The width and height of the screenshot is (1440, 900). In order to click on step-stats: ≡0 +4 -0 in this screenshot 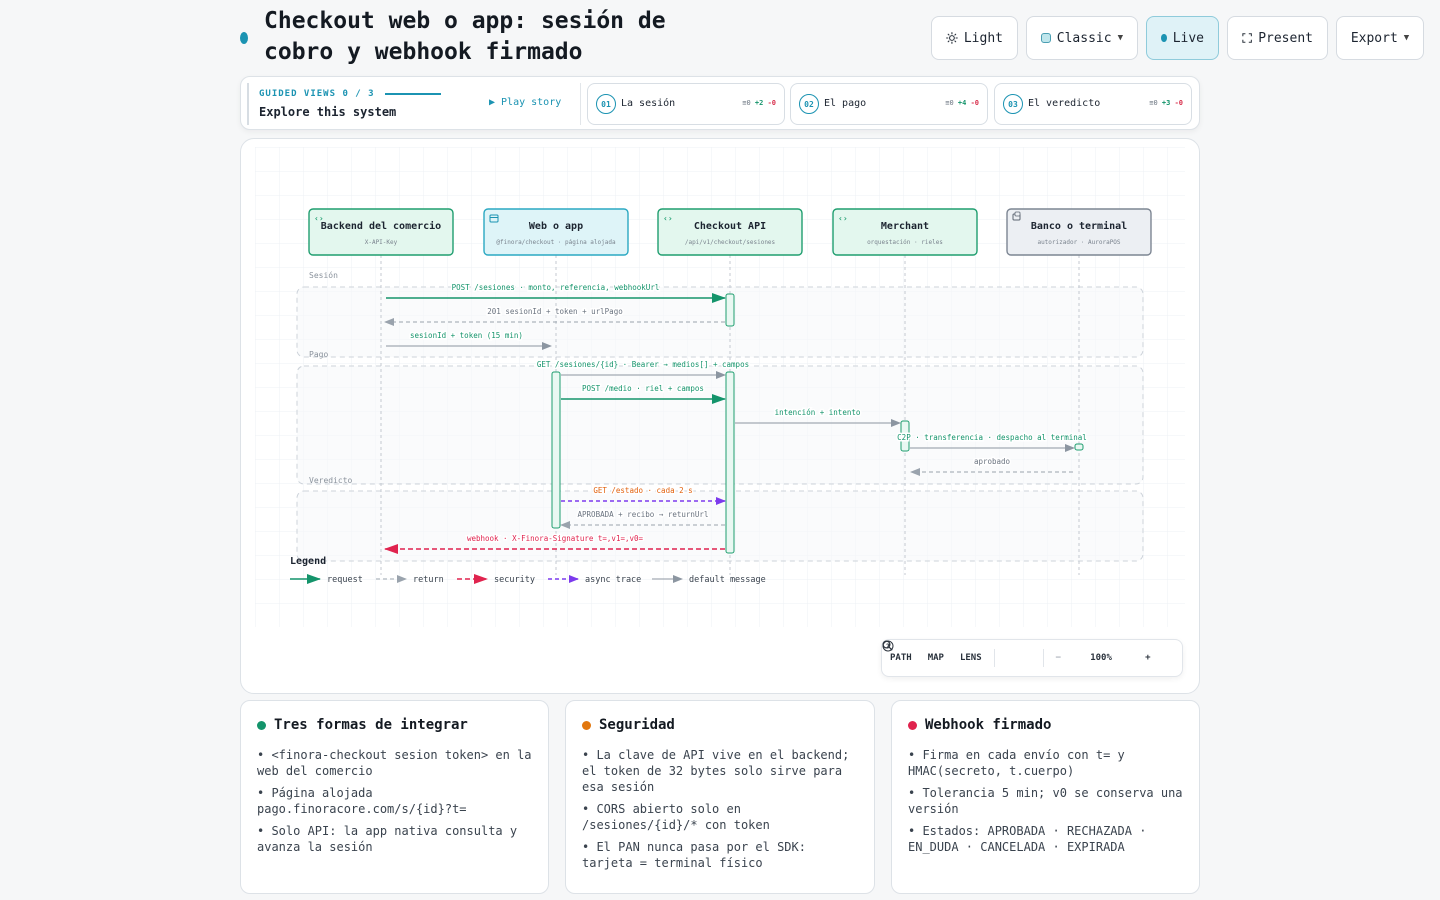, I will do `click(962, 103)`.